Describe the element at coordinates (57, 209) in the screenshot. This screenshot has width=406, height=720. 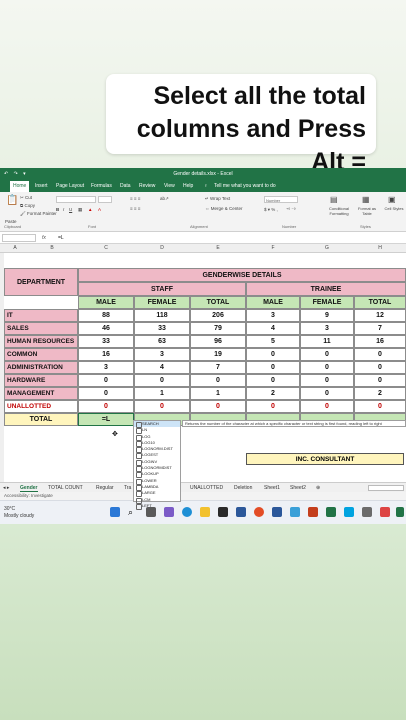
I see `bold-button: B` at that location.